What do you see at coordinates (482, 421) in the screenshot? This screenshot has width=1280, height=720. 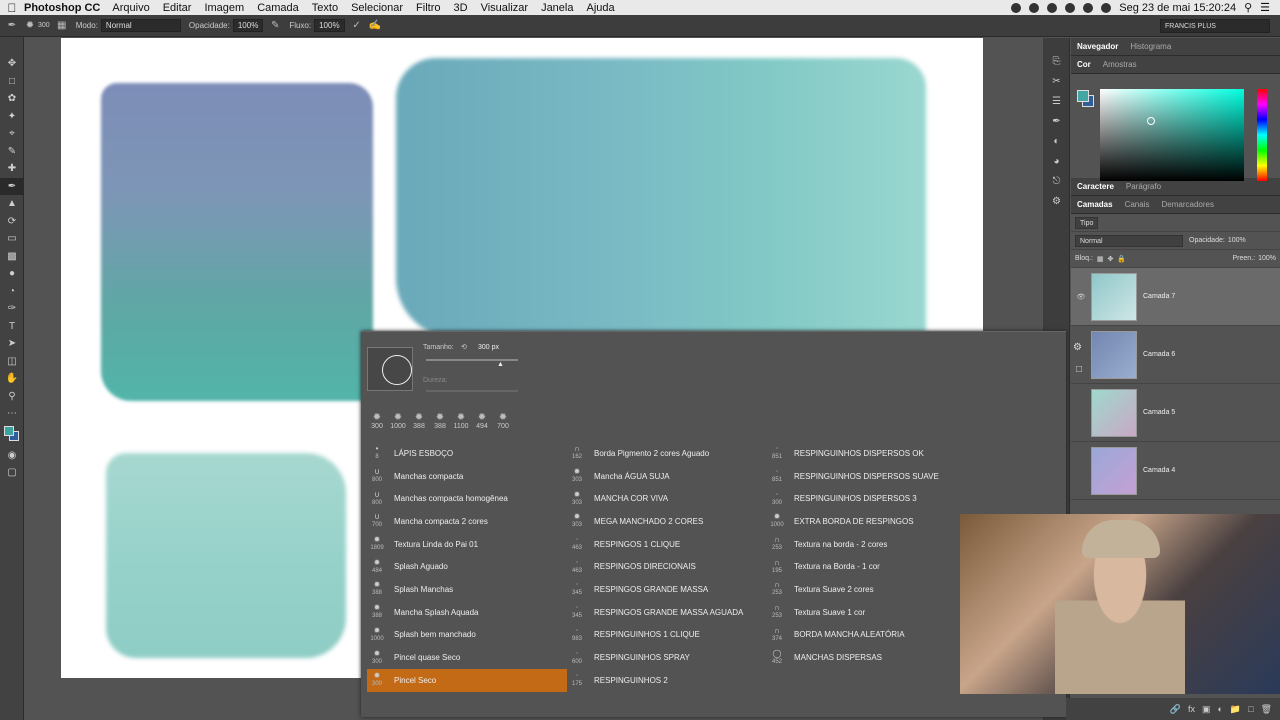 I see `recent-brush: ✹ 494` at bounding box center [482, 421].